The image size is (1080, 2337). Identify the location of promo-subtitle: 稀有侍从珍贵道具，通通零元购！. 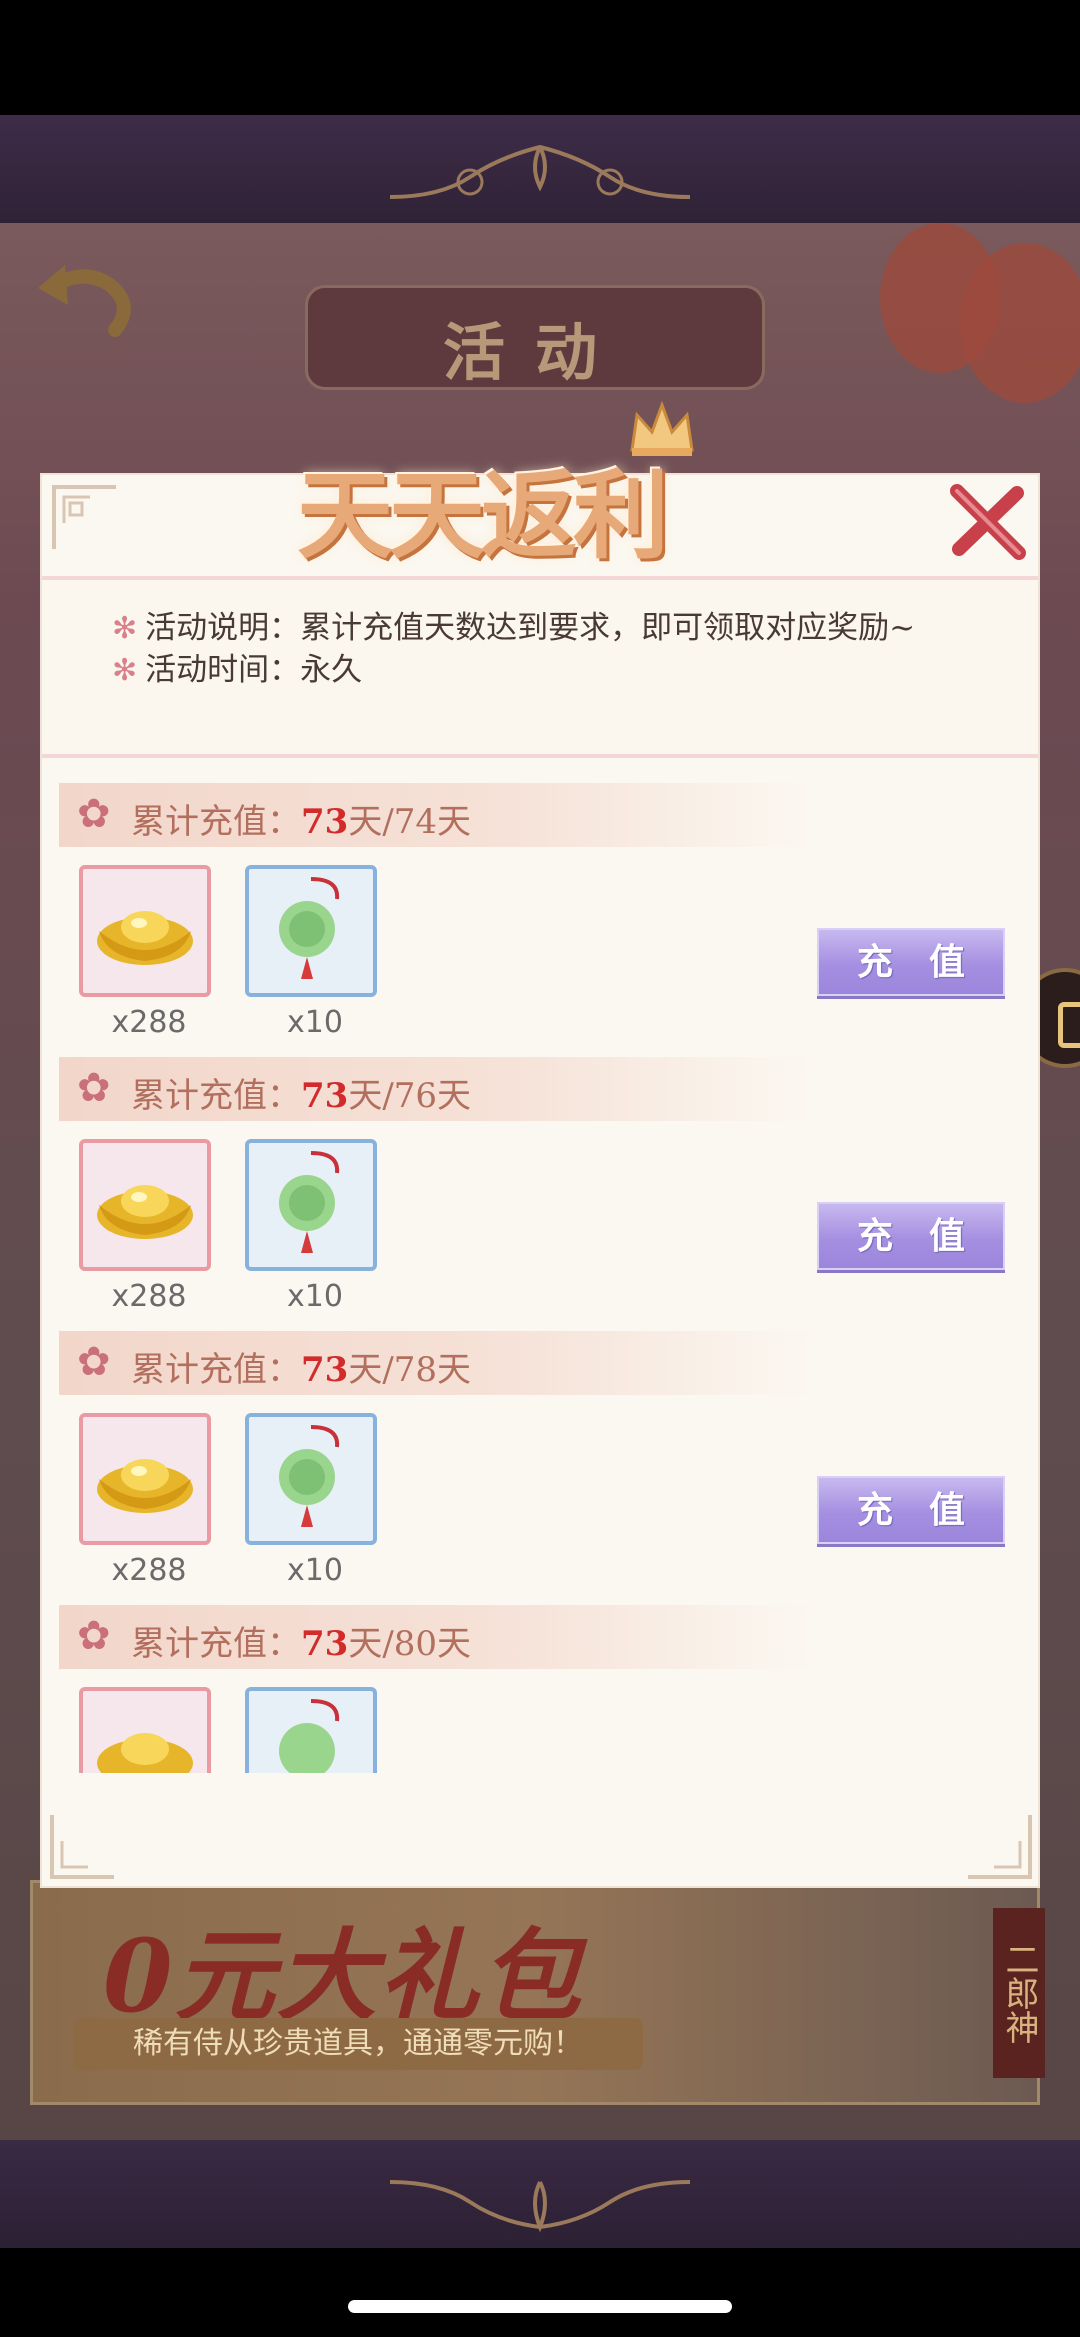
(358, 2044).